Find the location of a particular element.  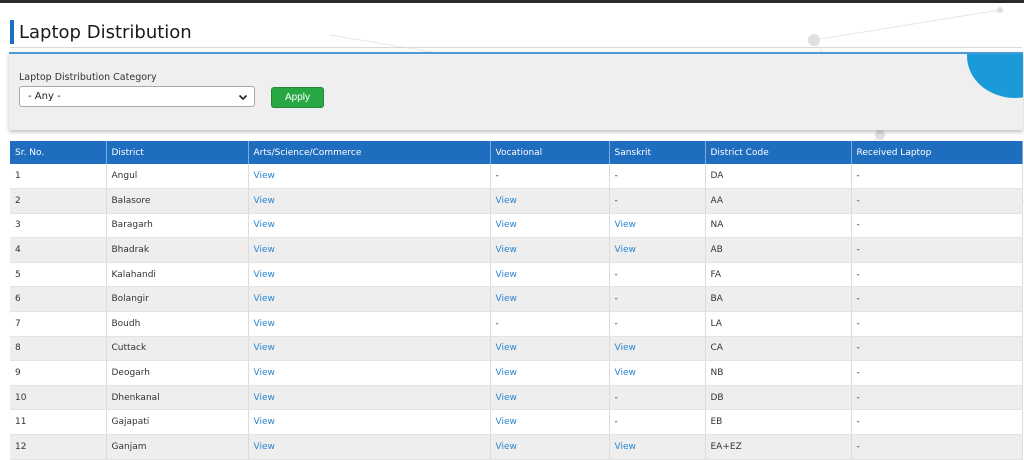

table-row: 10 Dhenkanal View View - DB - is located at coordinates (516, 398).